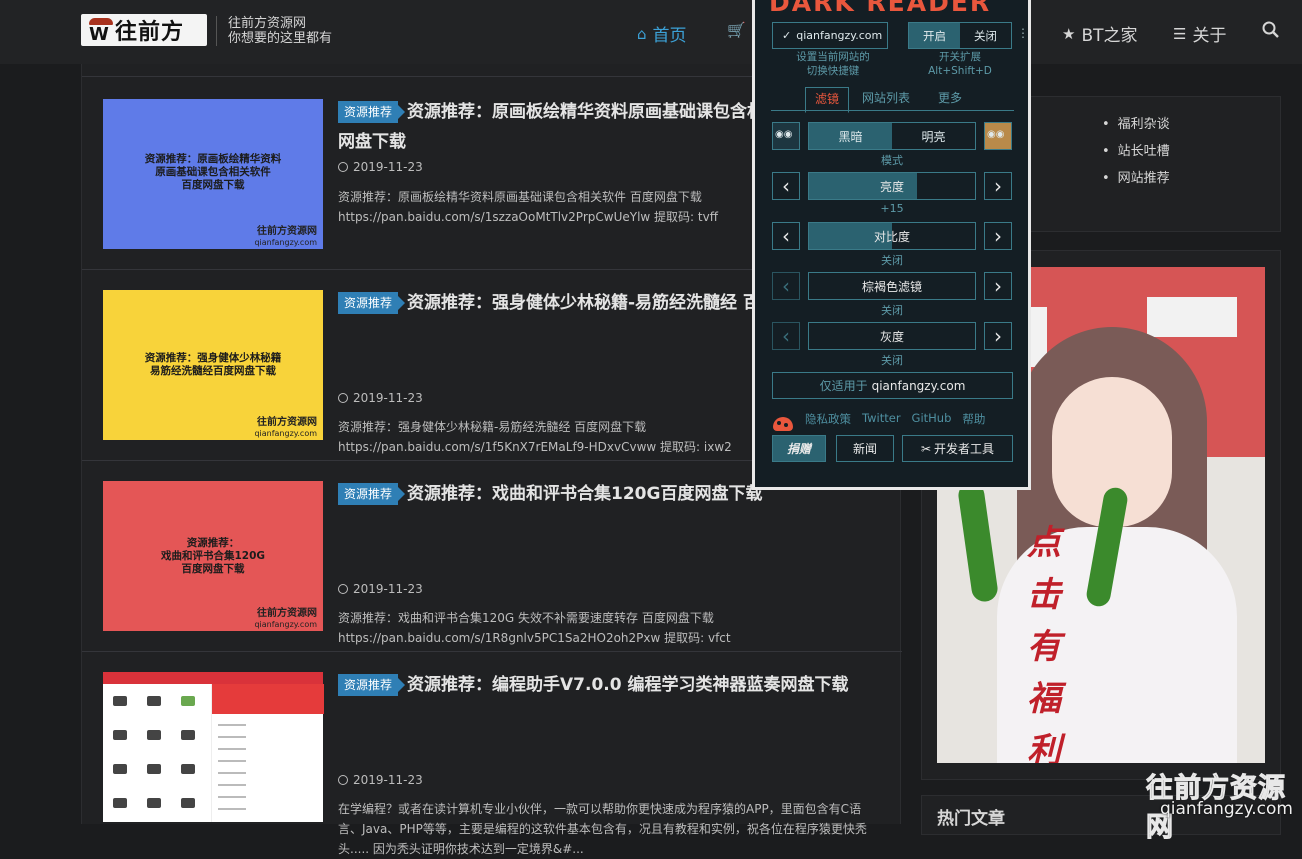 The width and height of the screenshot is (1302, 859). Describe the element at coordinates (998, 286) in the screenshot. I see `sepia-increase-button: ›` at that location.